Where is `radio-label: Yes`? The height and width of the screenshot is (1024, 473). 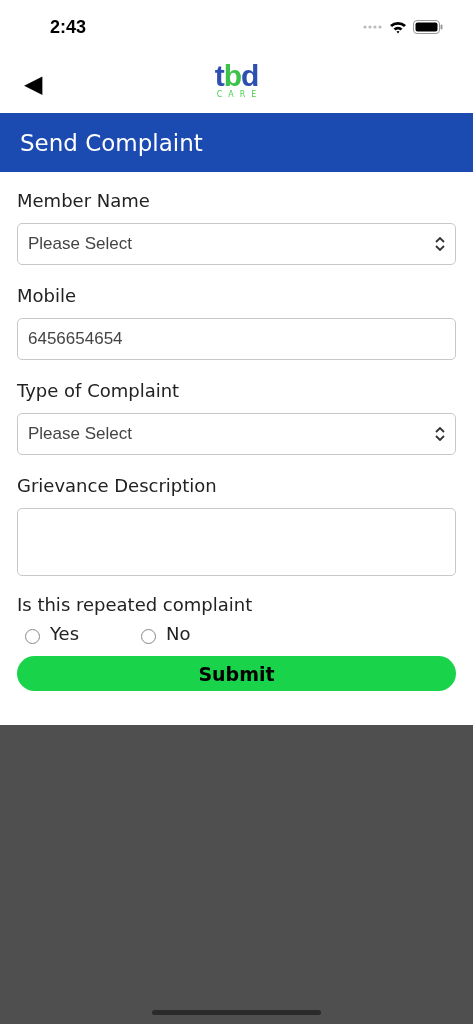
radio-label: Yes is located at coordinates (65, 633).